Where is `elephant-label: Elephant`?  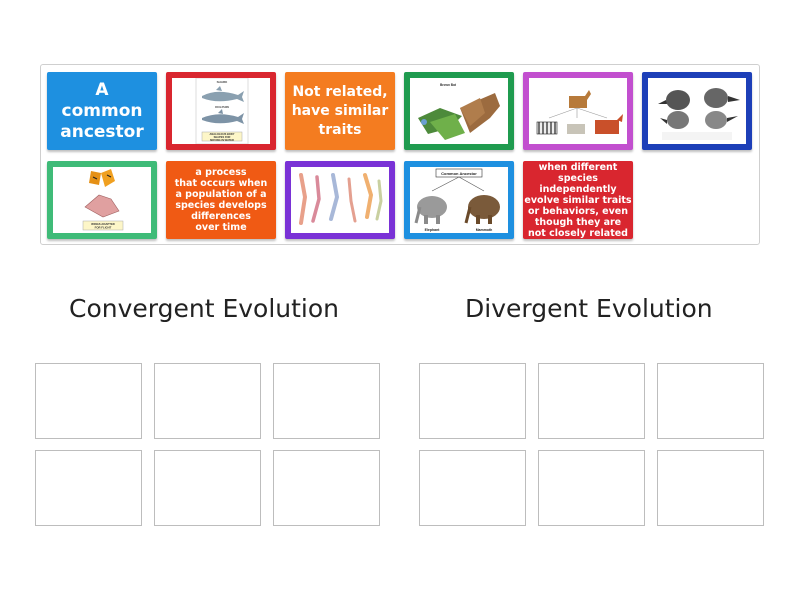
elephant-label: Elephant is located at coordinates (433, 230).